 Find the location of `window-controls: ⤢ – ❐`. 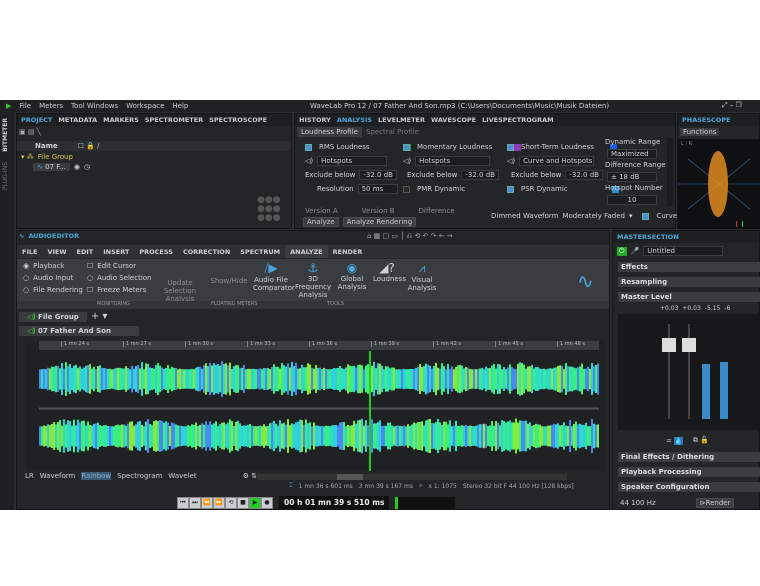

window-controls: ⤢ – ❐ is located at coordinates (732, 105).